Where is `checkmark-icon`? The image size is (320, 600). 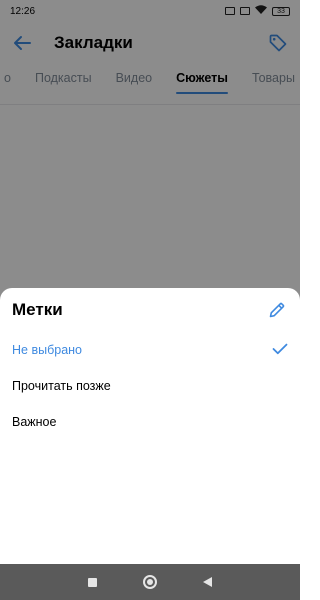
checkmark-icon is located at coordinates (280, 350).